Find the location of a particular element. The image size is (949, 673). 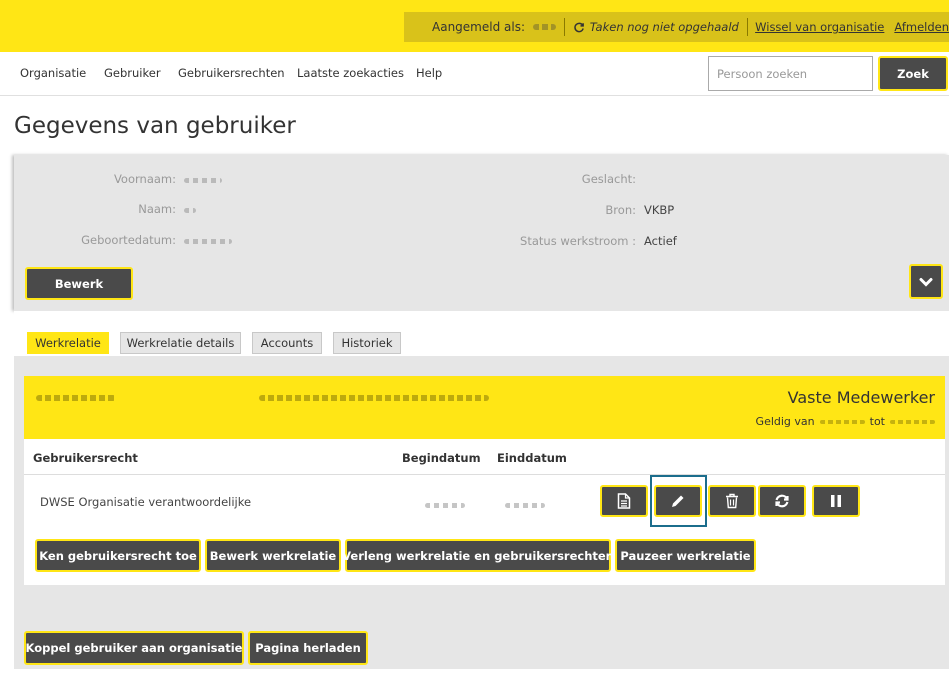

tasks-status: Taken nog niet opgehaald is located at coordinates (656, 27).